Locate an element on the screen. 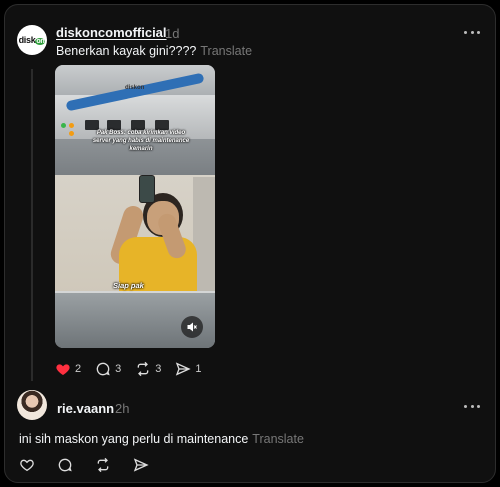  comment-button: 3 is located at coordinates (108, 369).